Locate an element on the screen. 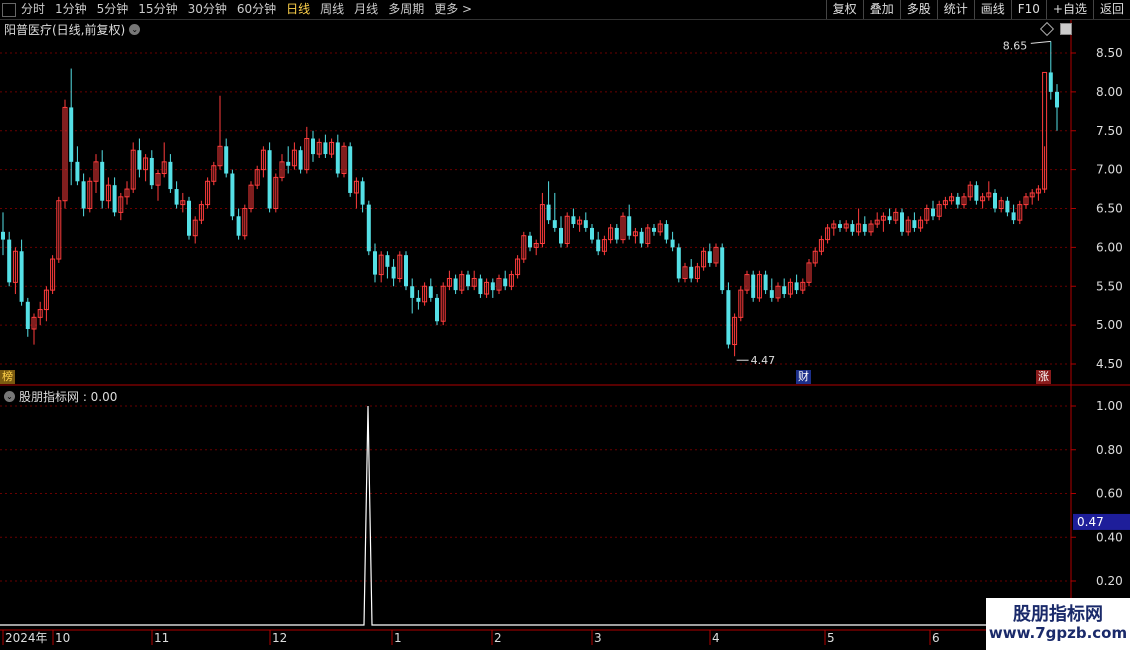 The image size is (1130, 650). date-tick-label: 2 is located at coordinates (498, 638).